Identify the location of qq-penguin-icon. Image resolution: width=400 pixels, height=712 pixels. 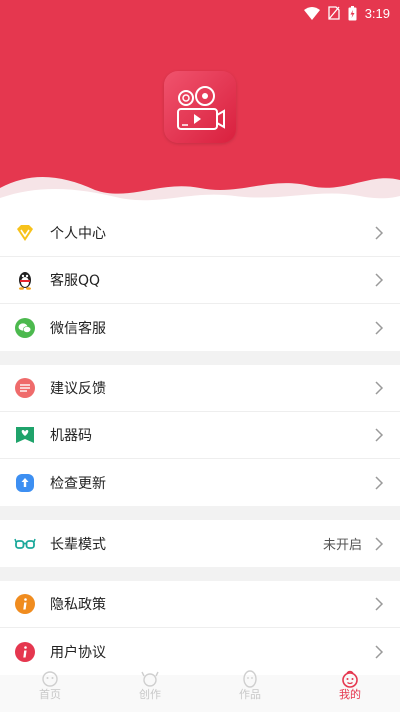
(25, 280).